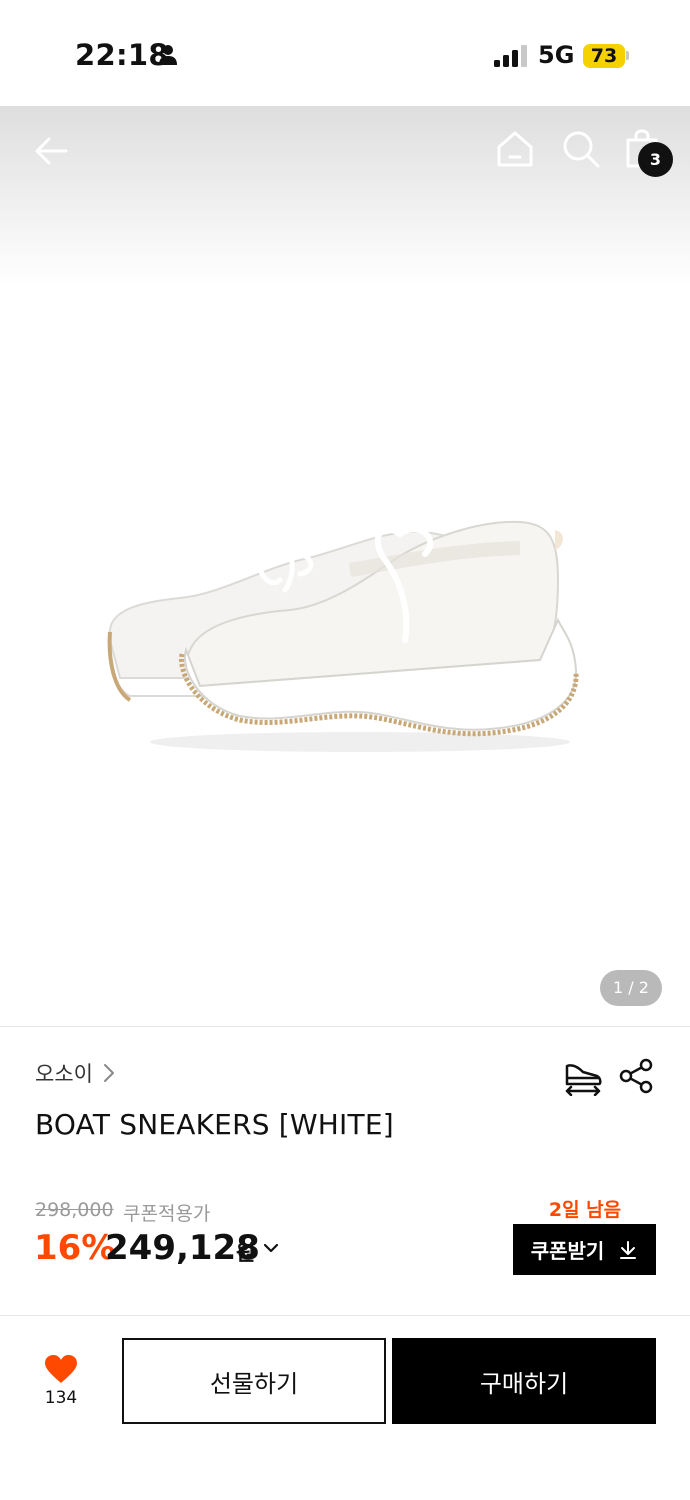 The height and width of the screenshot is (1500, 690). What do you see at coordinates (61, 1369) in the screenshot?
I see `heart-icon` at bounding box center [61, 1369].